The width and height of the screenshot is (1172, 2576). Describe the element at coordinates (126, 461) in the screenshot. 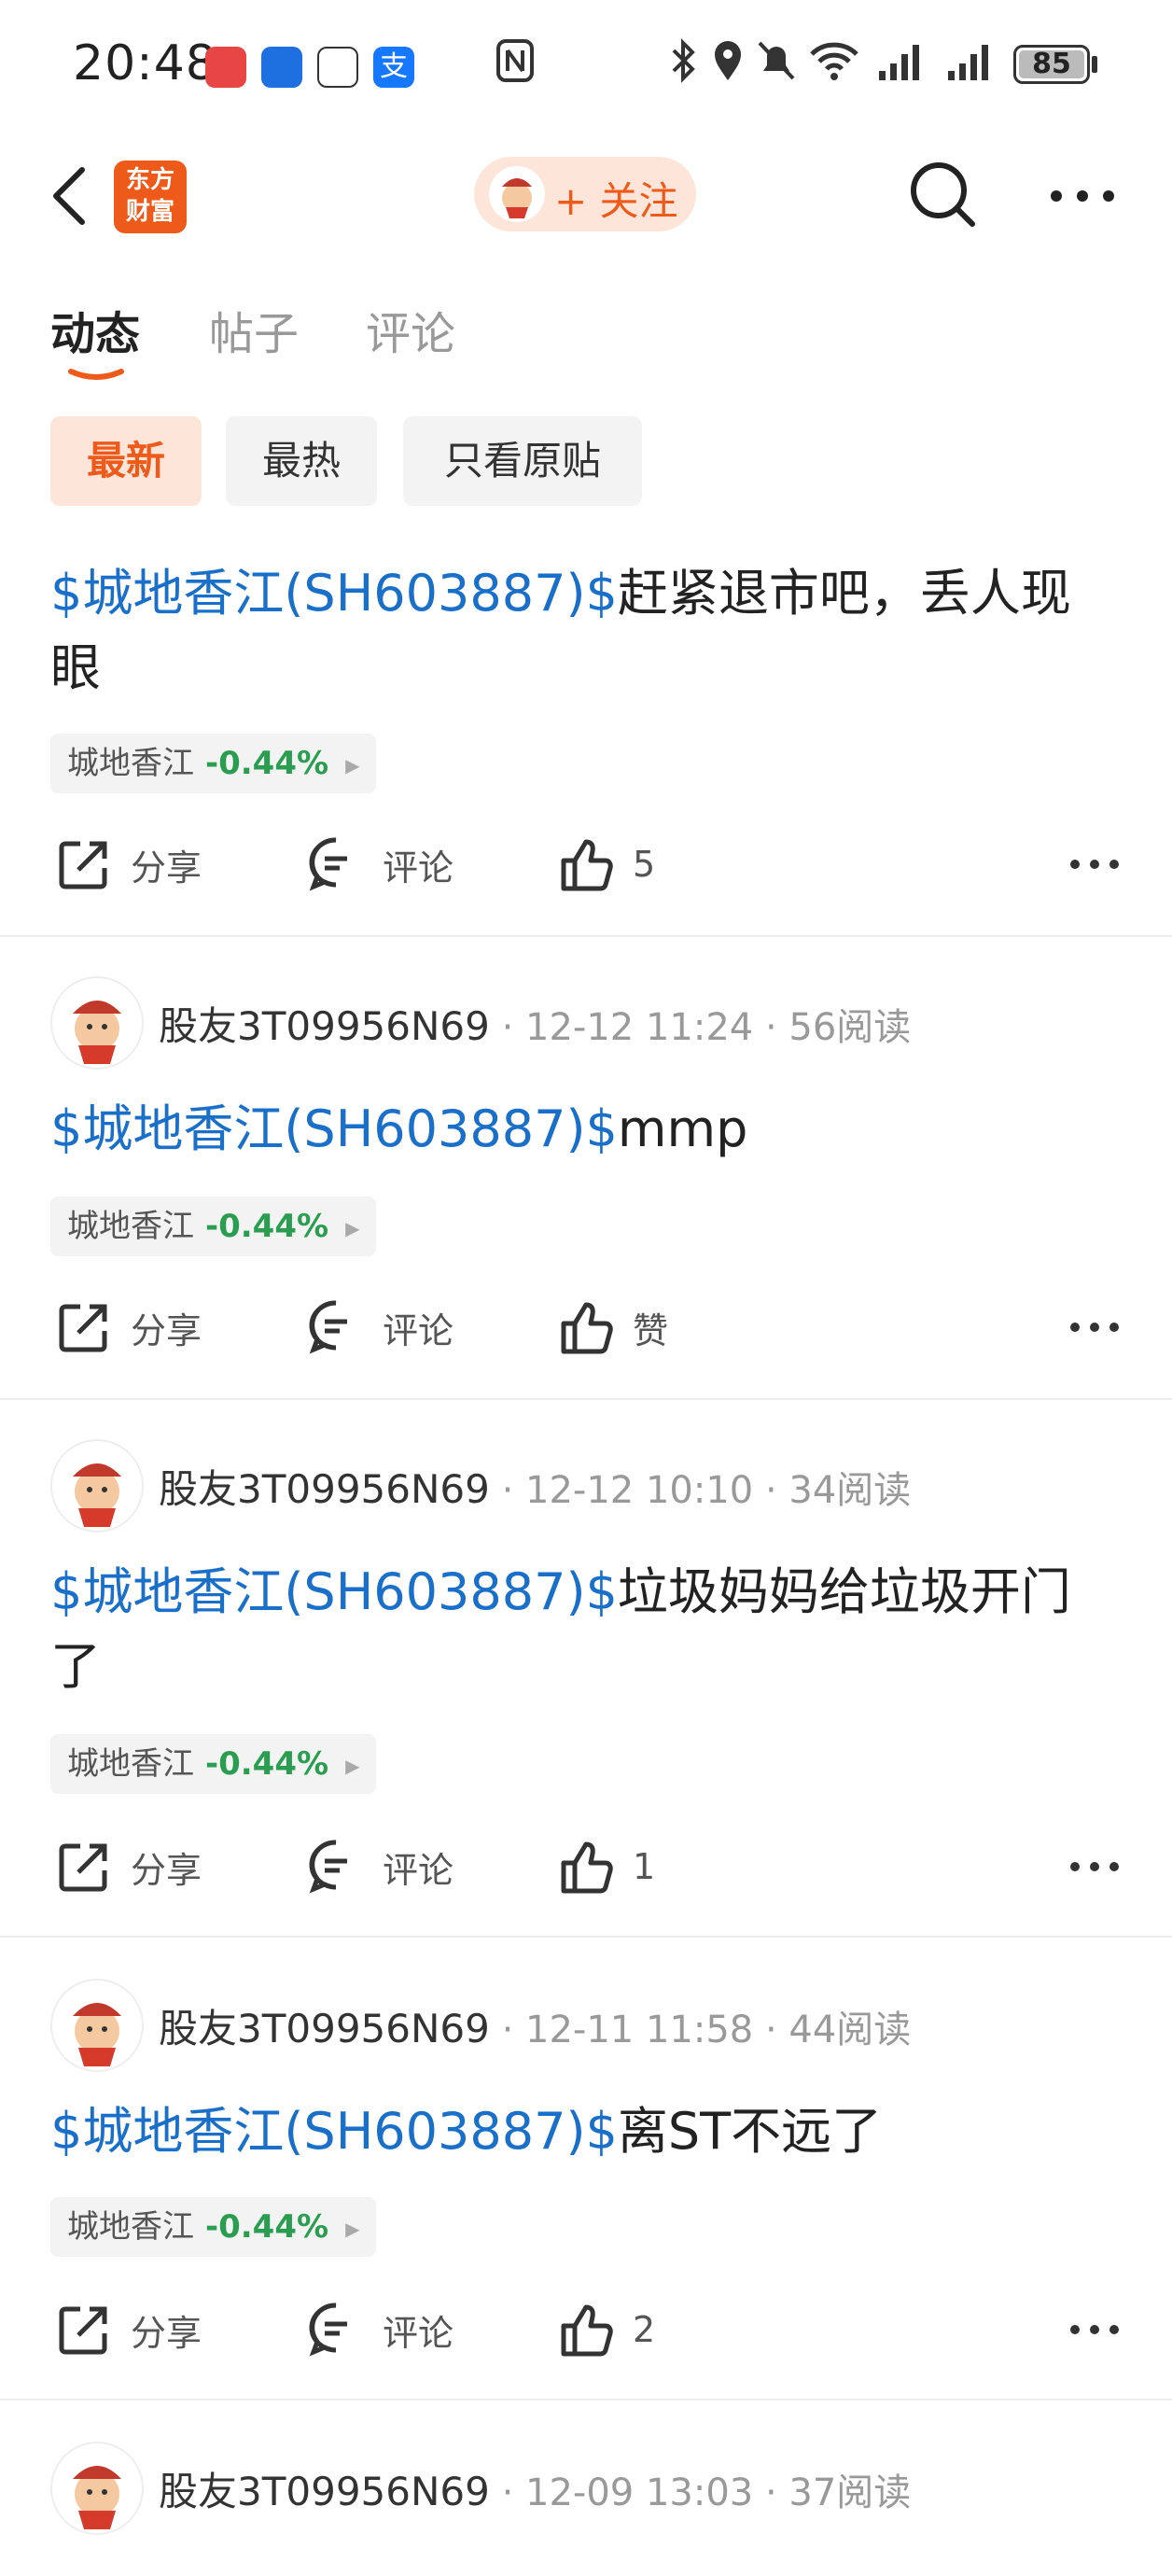

I see `filter-latest: 最新` at that location.